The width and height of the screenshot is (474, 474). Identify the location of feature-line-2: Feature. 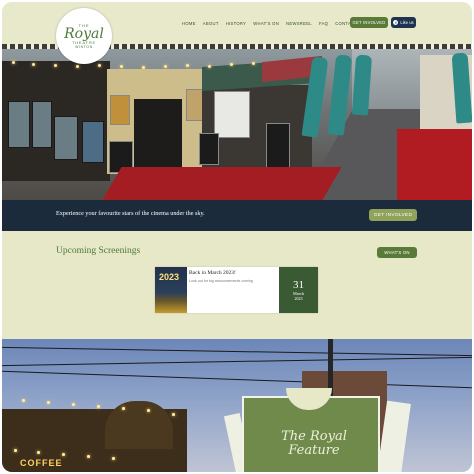
(314, 450).